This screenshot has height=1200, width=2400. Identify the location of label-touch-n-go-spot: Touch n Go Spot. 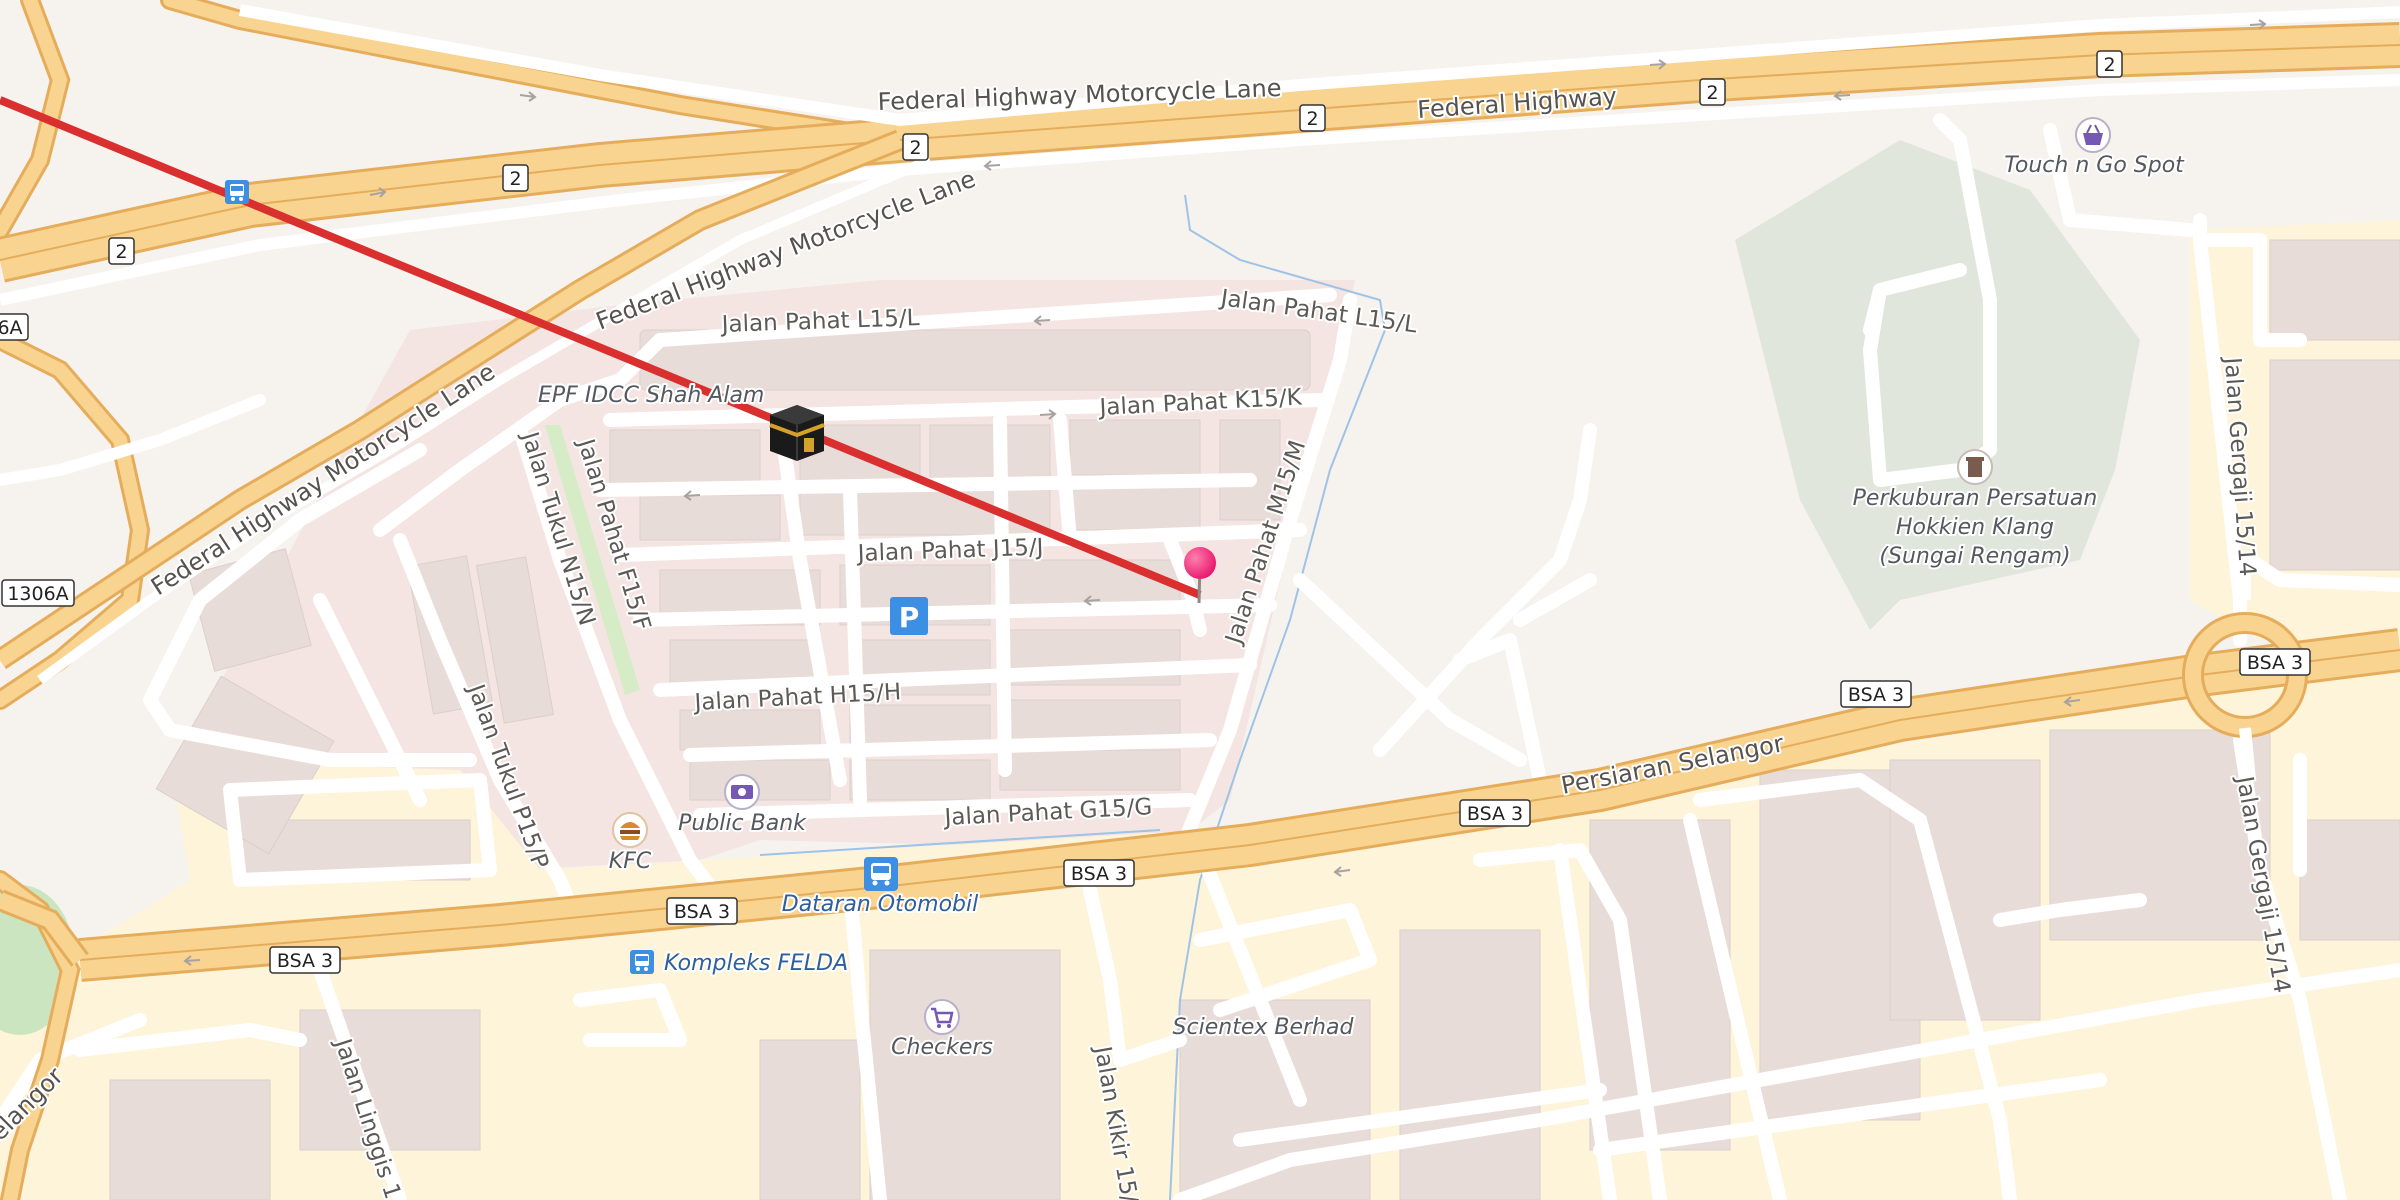
(2094, 165).